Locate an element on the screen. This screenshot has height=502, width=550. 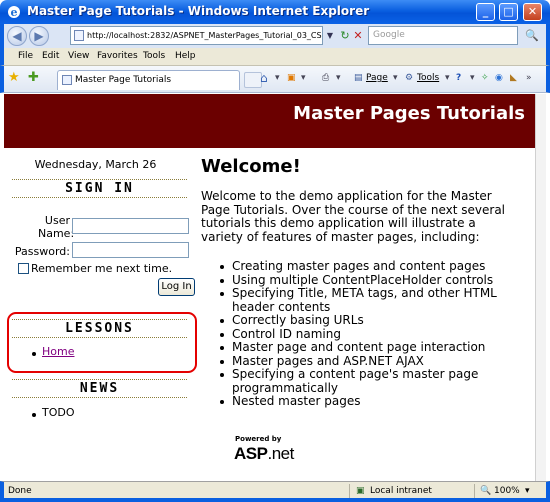
print-icon: ⎙ is located at coordinates (325, 78).